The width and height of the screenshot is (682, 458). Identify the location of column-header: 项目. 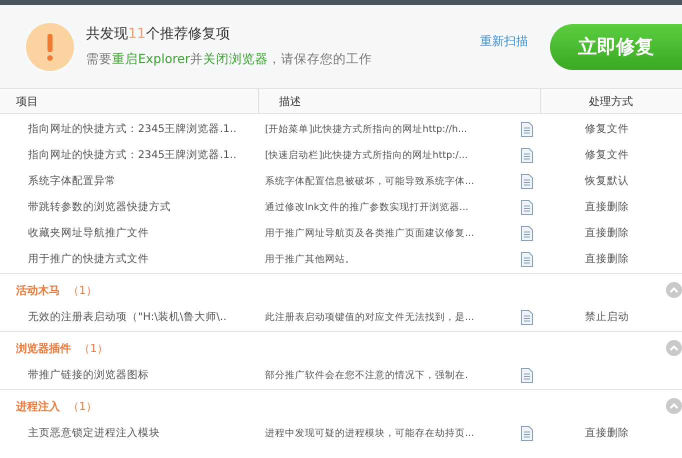
(129, 101).